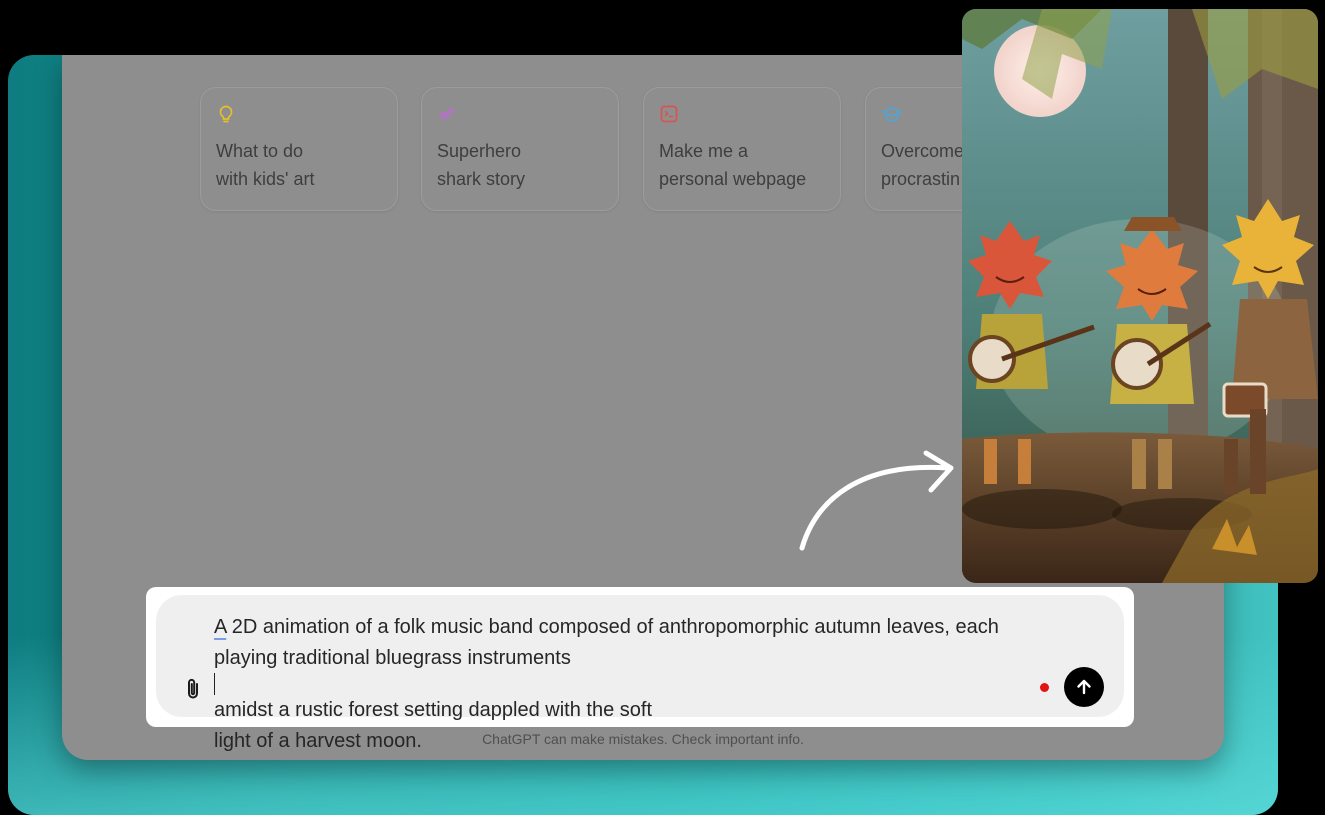 This screenshot has height=815, width=1325. I want to click on pen-icon, so click(447, 114).